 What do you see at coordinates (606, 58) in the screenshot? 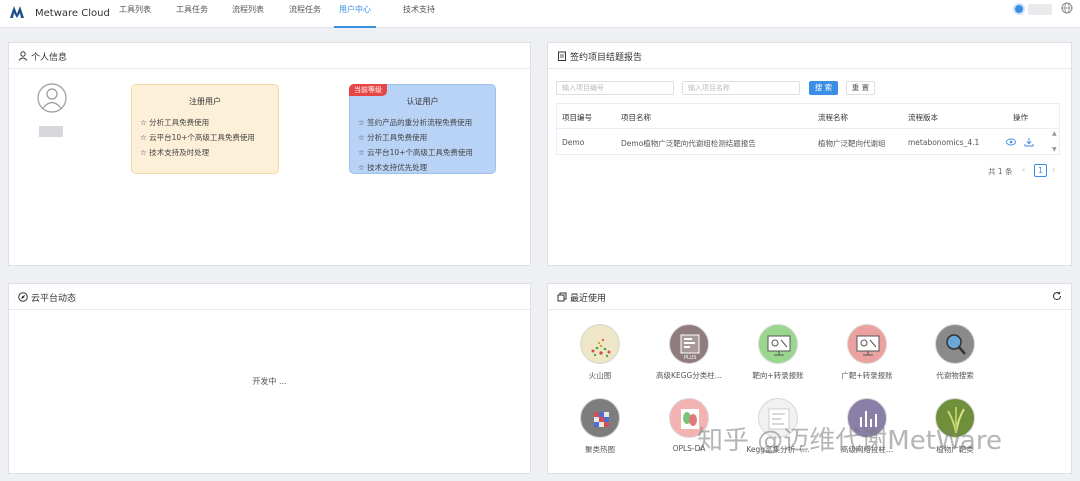
I see `panel-title: 签约项目结题报告` at bounding box center [606, 58].